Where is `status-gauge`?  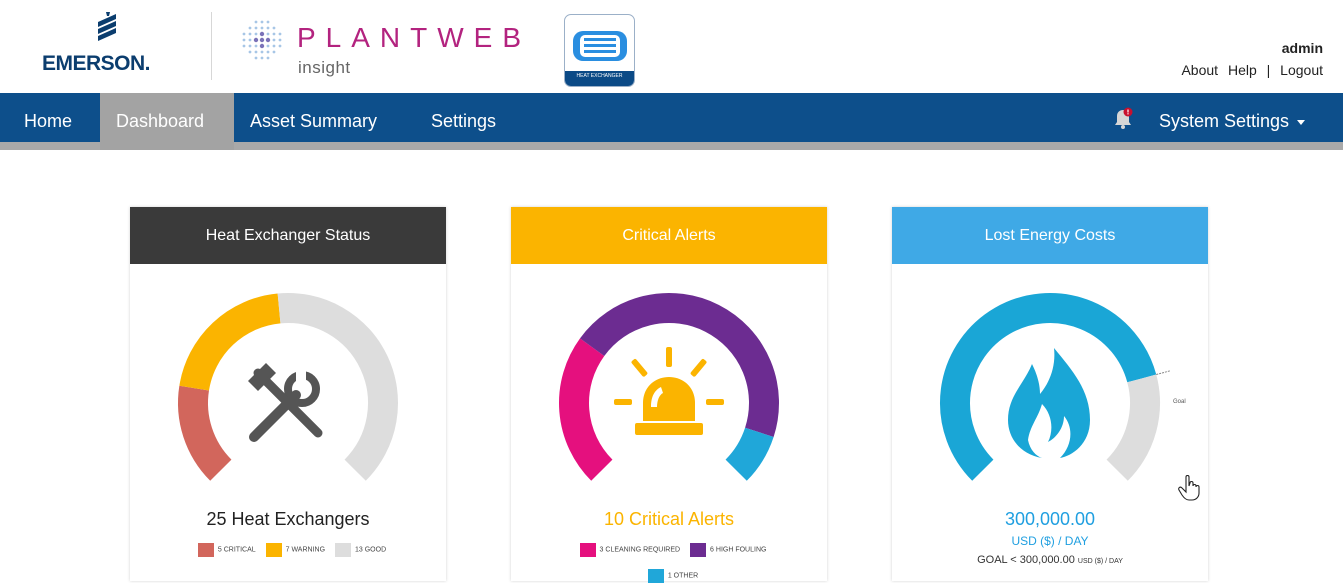
status-gauge is located at coordinates (288, 387).